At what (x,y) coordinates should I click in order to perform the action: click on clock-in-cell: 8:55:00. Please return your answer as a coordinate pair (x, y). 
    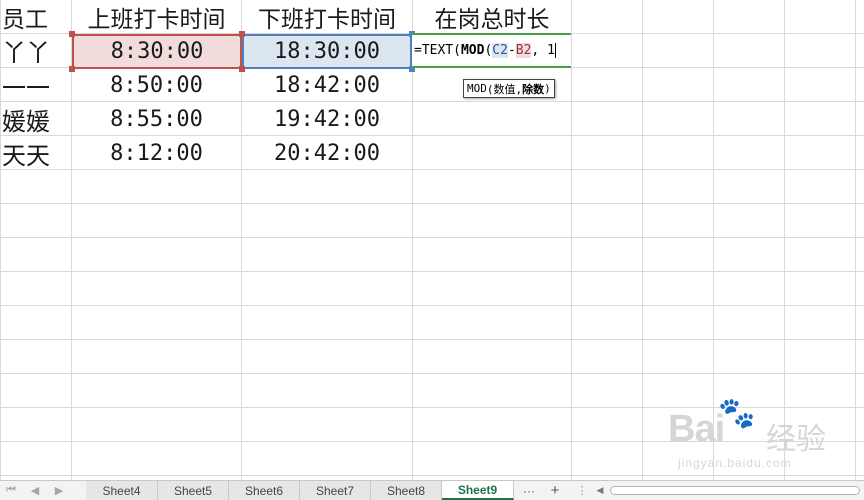
    Looking at the image, I should click on (156, 119).